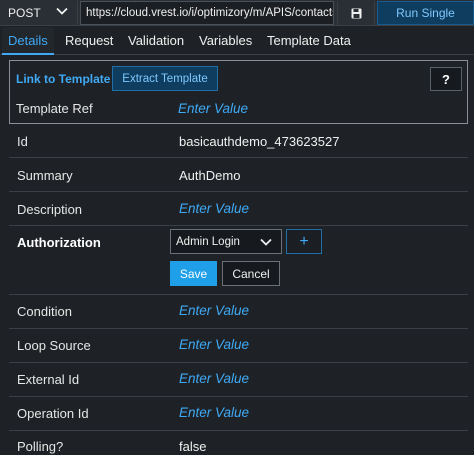 The image size is (474, 455). What do you see at coordinates (24, 13) in the screenshot?
I see `method-value: POST` at bounding box center [24, 13].